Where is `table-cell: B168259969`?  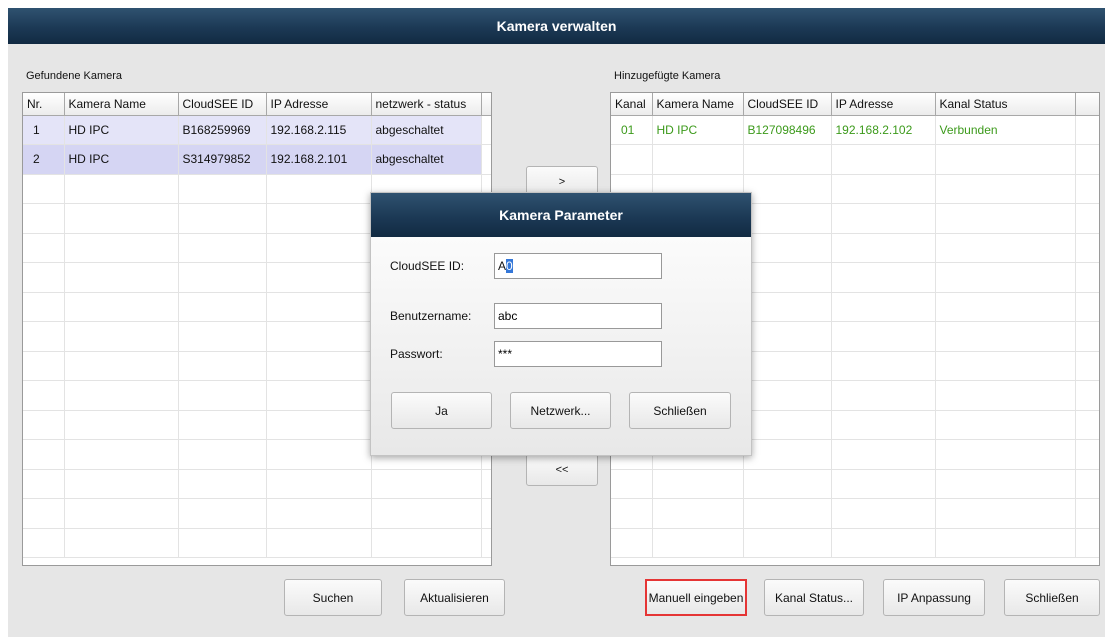
table-cell: B168259969 is located at coordinates (222, 130).